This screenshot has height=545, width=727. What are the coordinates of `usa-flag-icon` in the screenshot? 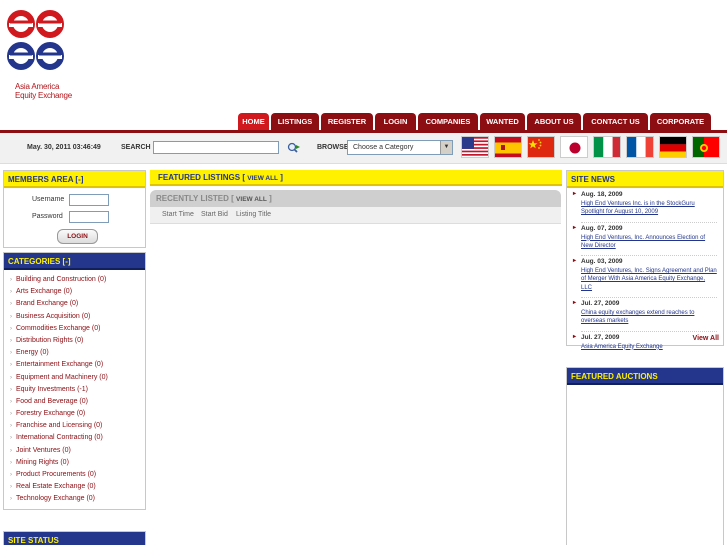 It's located at (475, 147).